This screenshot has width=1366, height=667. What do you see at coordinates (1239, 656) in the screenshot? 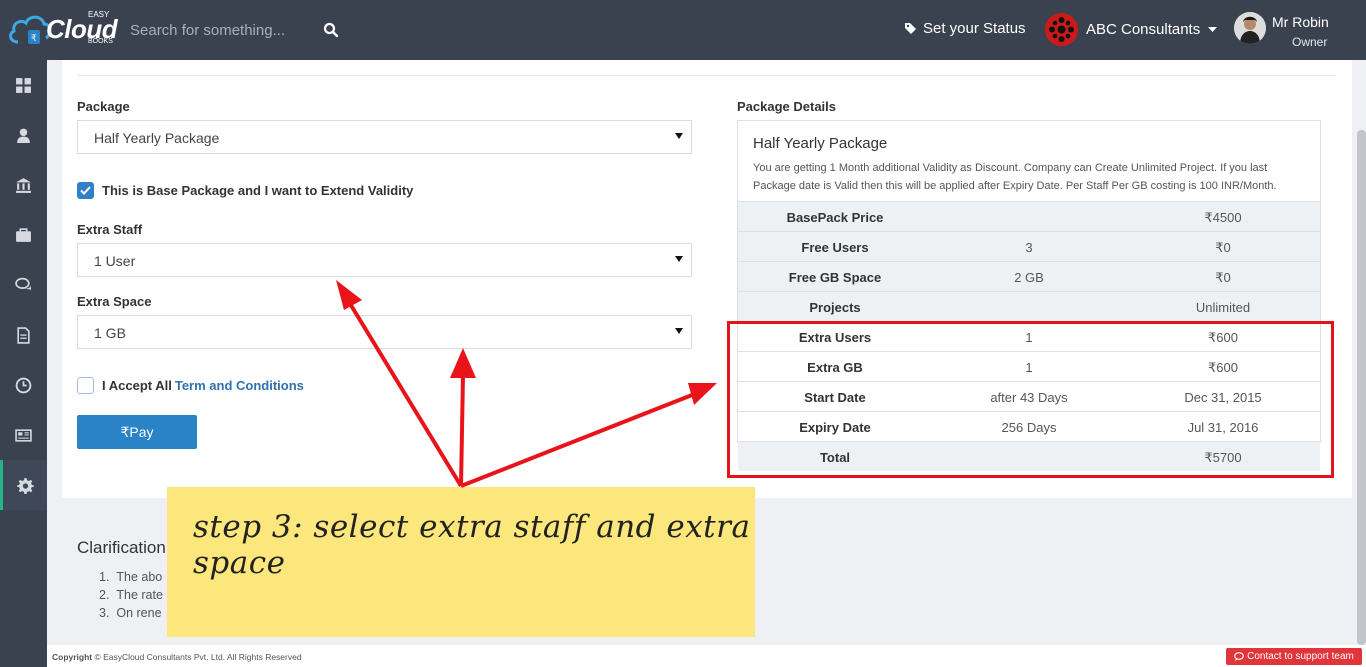
I see `chat-bubble-icon` at bounding box center [1239, 656].